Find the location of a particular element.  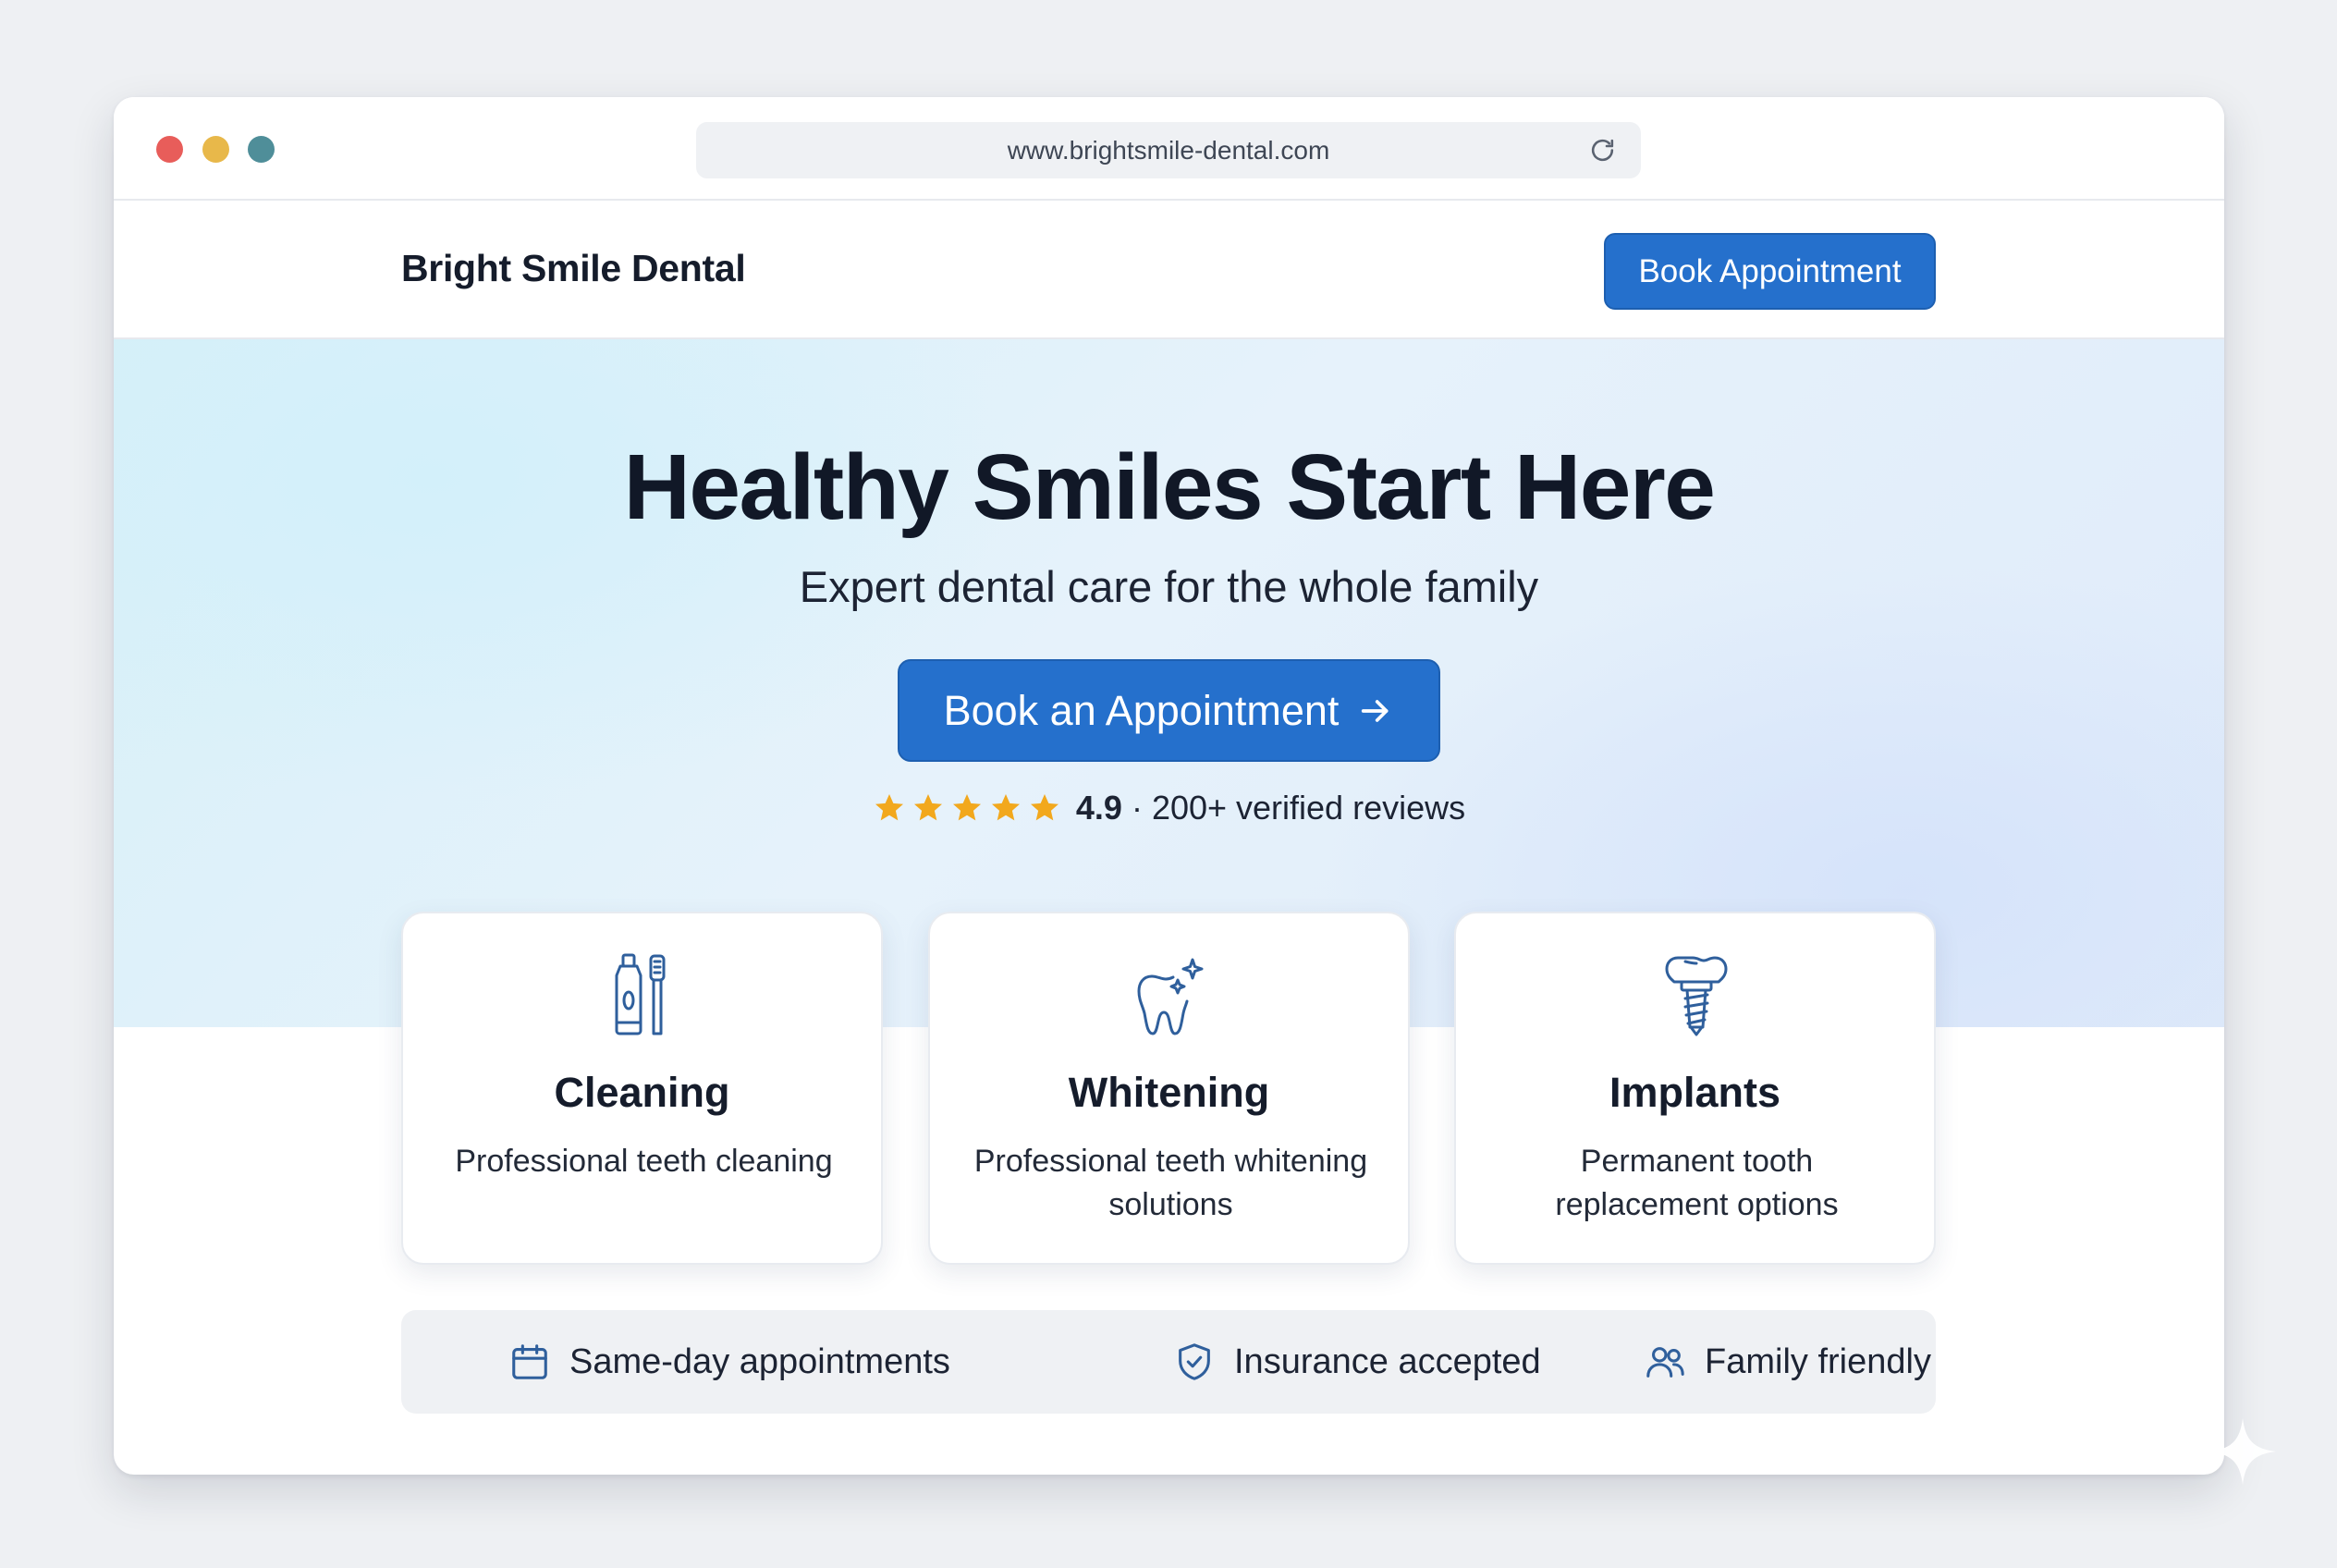

service-description: Professional teeth cleaning is located at coordinates (644, 1161).